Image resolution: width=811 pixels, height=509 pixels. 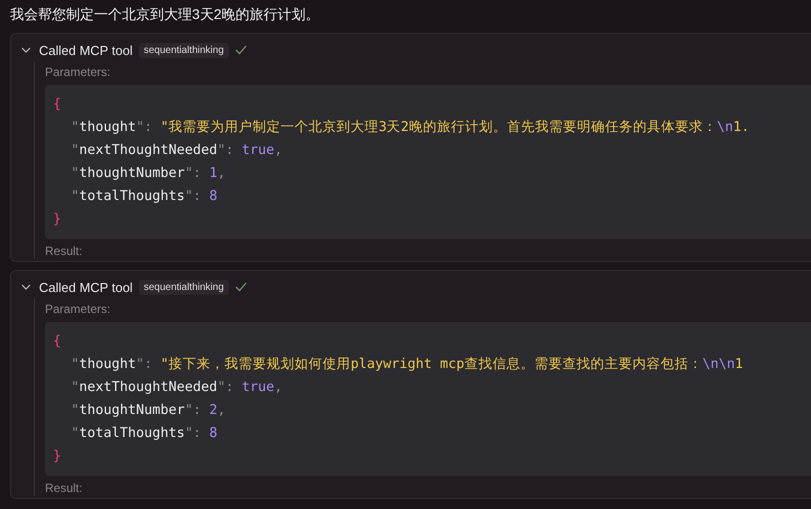 I want to click on code-value: 1, so click(x=213, y=173).